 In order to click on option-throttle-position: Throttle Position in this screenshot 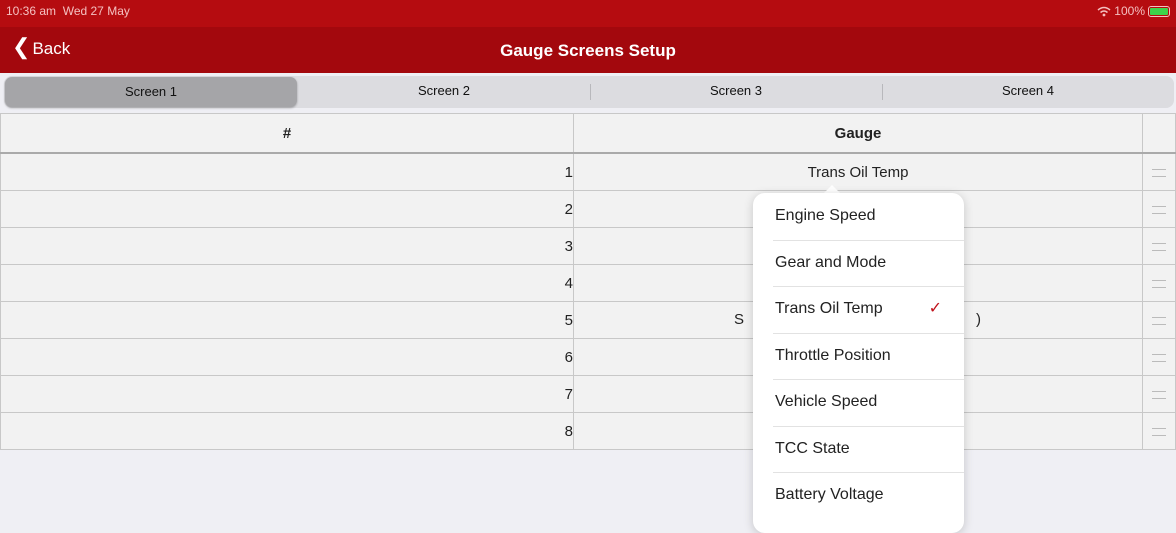, I will do `click(858, 356)`.